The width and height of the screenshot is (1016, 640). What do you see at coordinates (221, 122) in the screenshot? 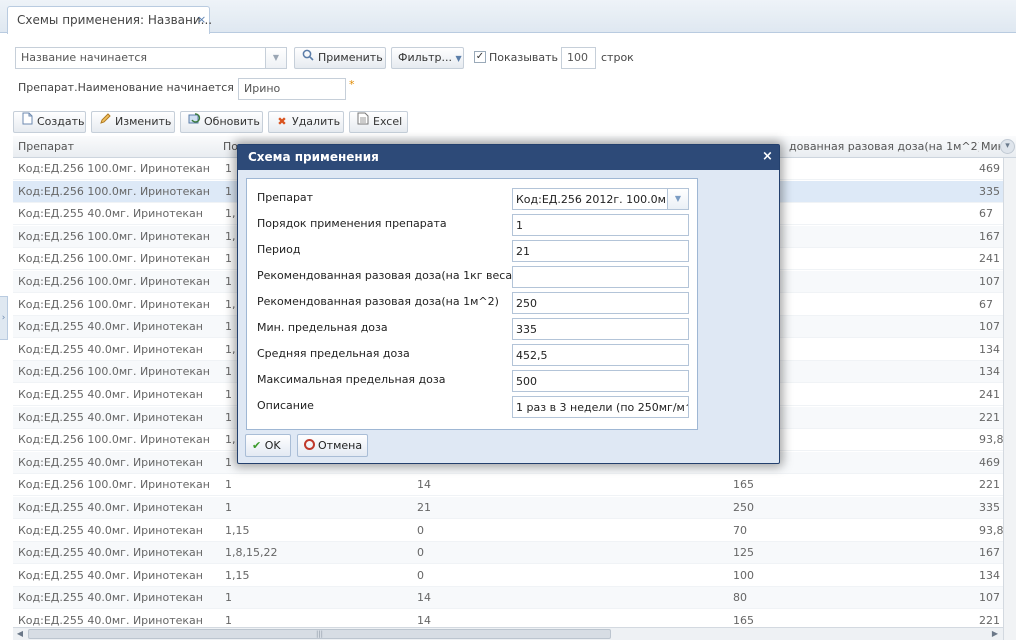
I see `refresh-button: Обновить` at bounding box center [221, 122].